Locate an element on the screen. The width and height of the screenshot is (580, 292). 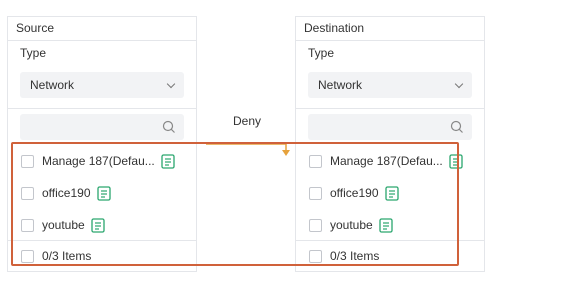
source-search-input is located at coordinates (102, 127).